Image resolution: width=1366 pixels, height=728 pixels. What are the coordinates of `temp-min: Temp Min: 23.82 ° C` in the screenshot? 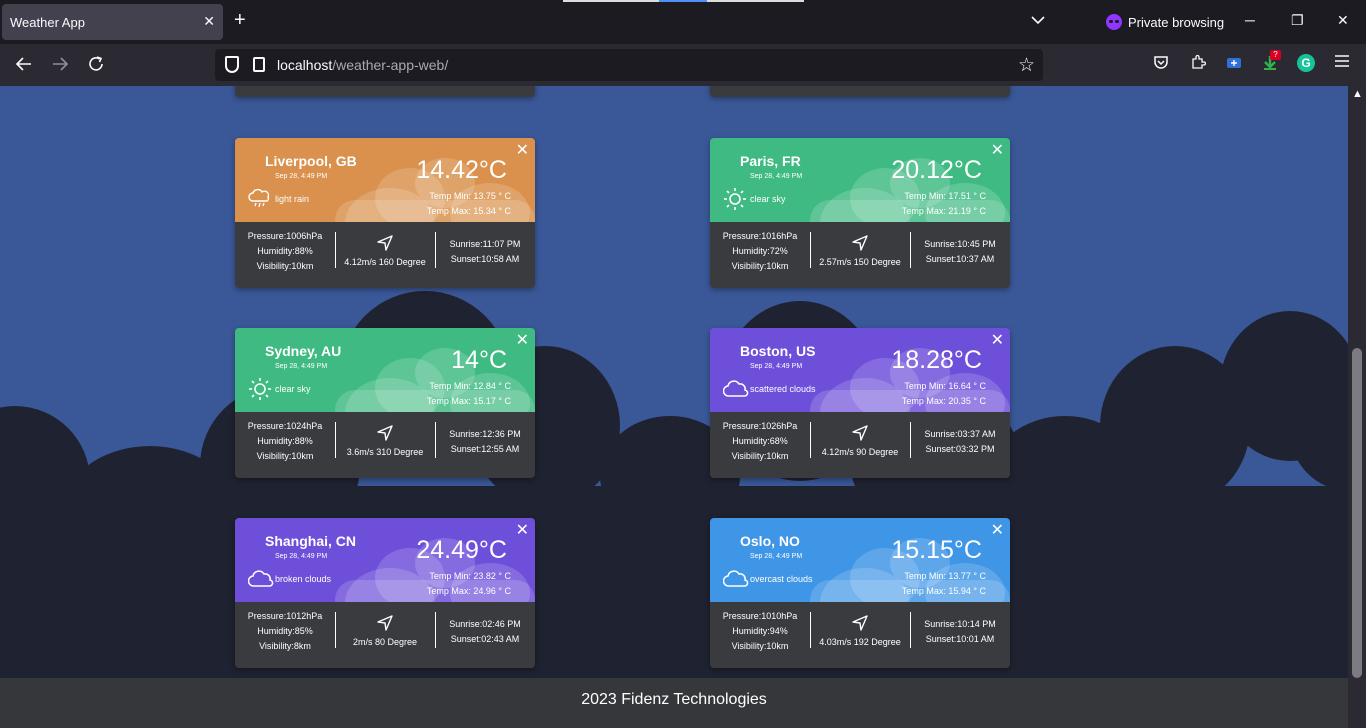 It's located at (470, 576).